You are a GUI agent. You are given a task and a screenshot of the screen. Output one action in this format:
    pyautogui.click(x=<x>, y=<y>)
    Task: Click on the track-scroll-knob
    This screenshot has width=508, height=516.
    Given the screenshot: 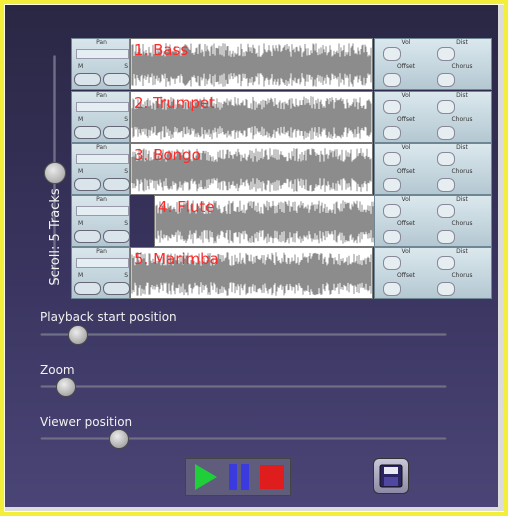 What is the action you would take?
    pyautogui.click(x=55, y=173)
    